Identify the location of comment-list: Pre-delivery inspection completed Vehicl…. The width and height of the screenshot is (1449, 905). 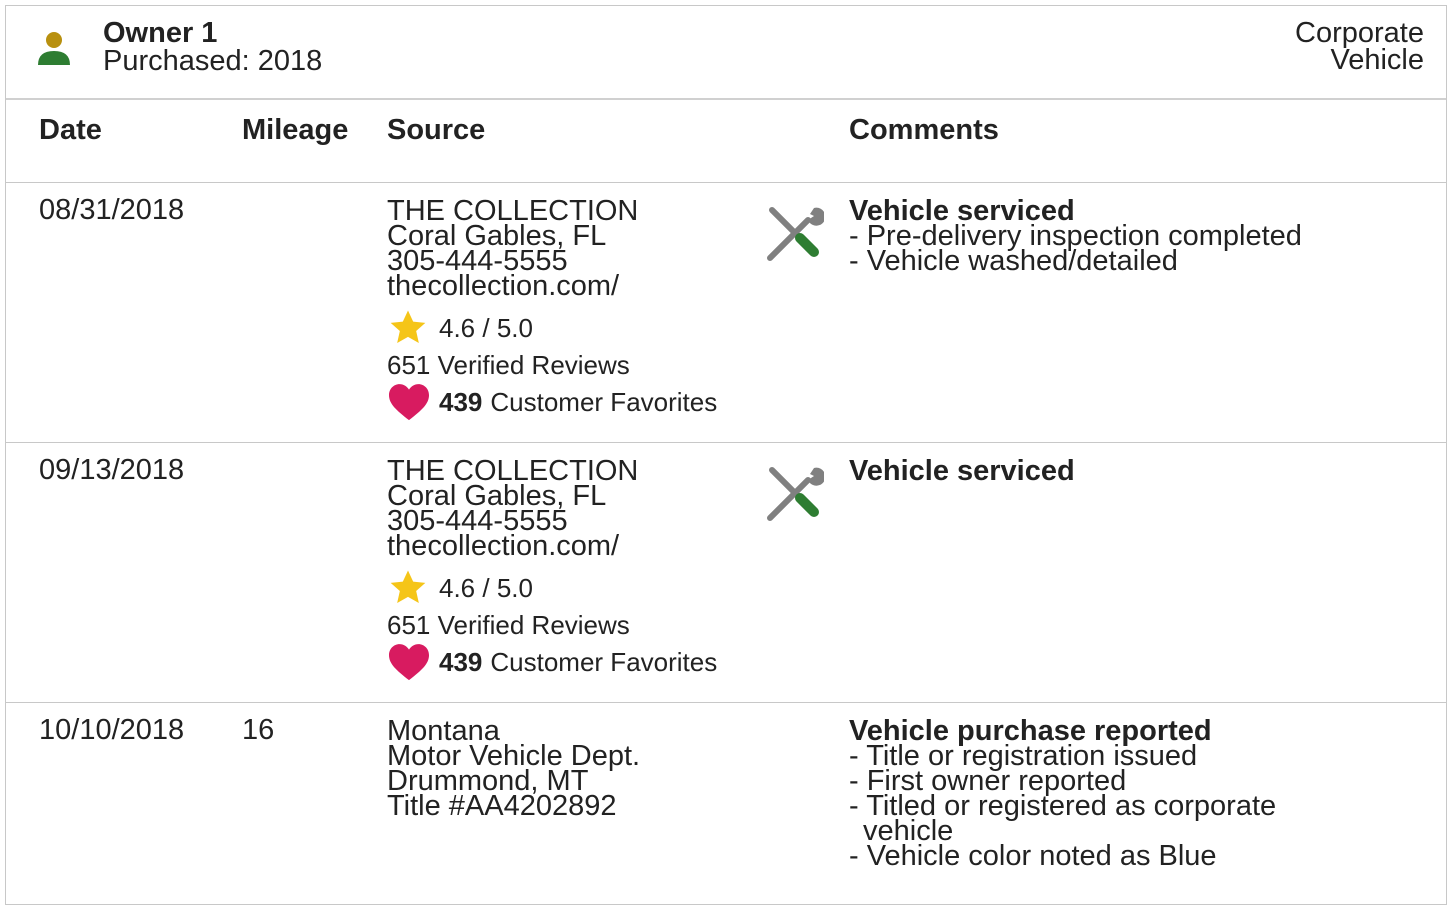
(1075, 249).